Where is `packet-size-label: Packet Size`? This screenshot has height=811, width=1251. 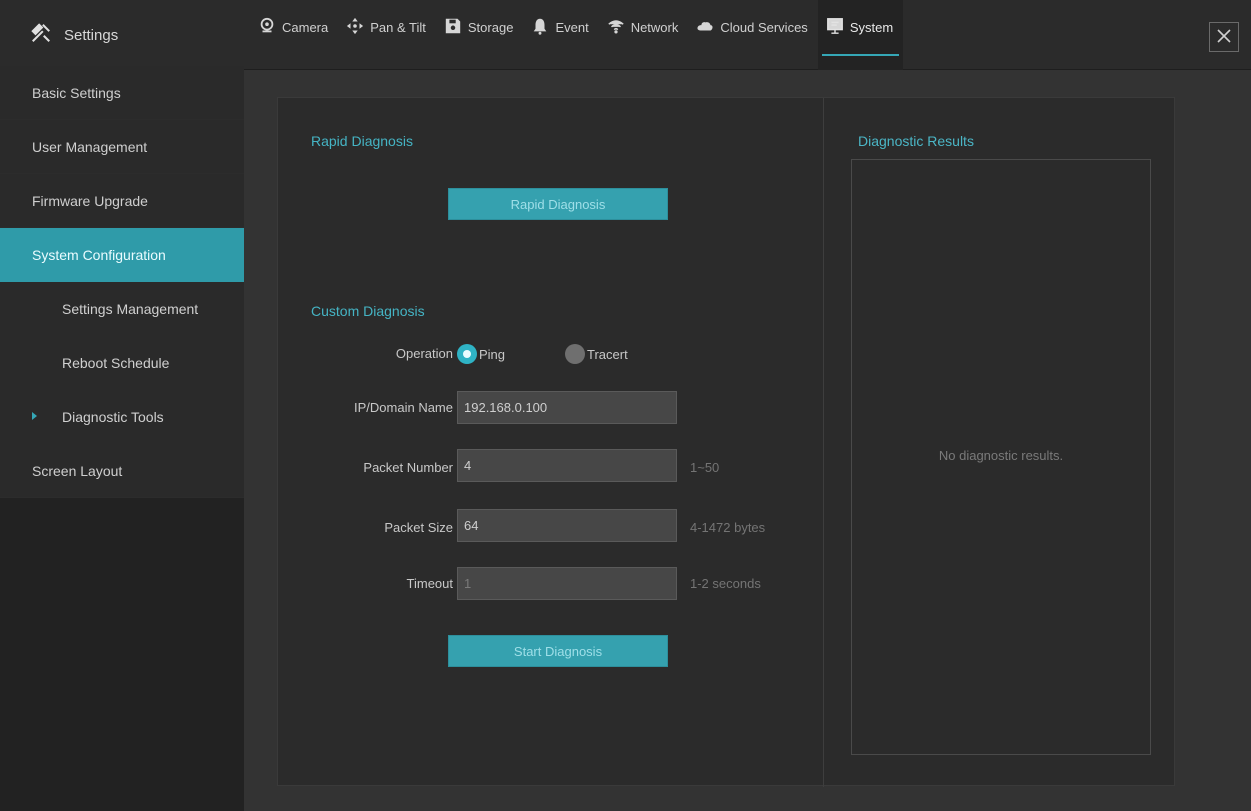 packet-size-label: Packet Size is located at coordinates (418, 527).